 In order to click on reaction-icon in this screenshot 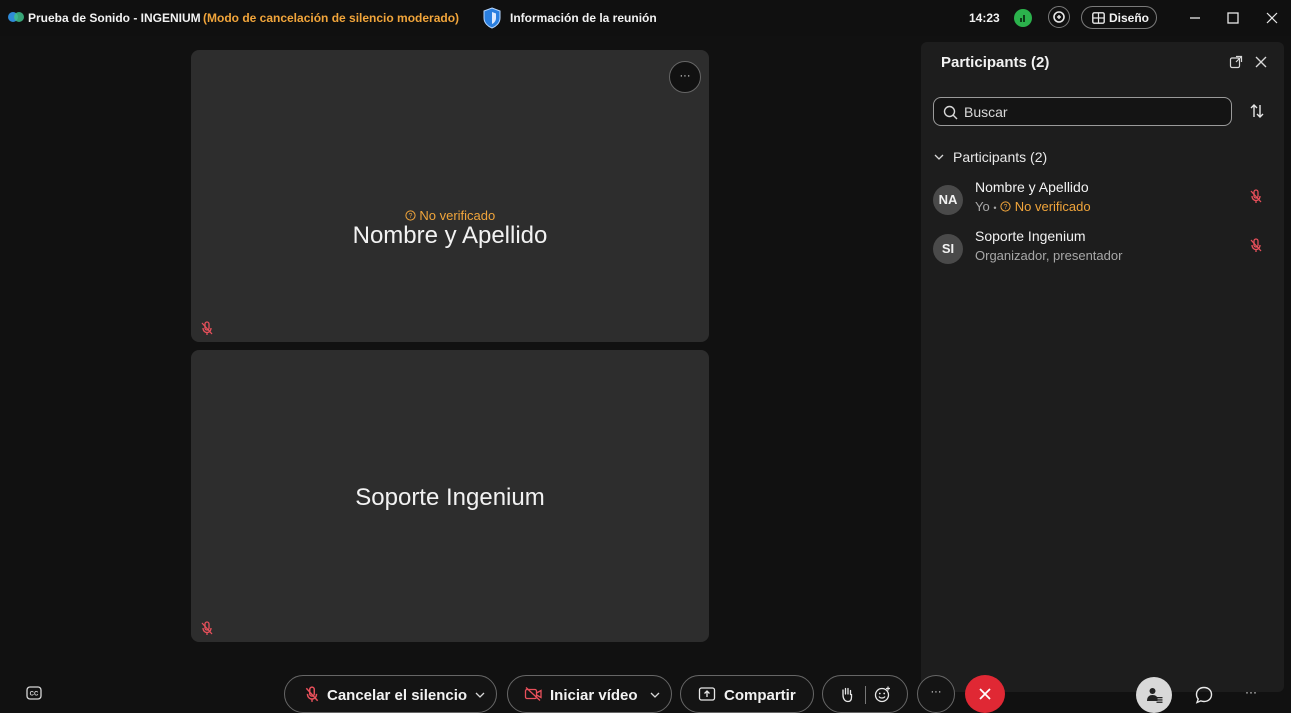, I will do `click(882, 694)`.